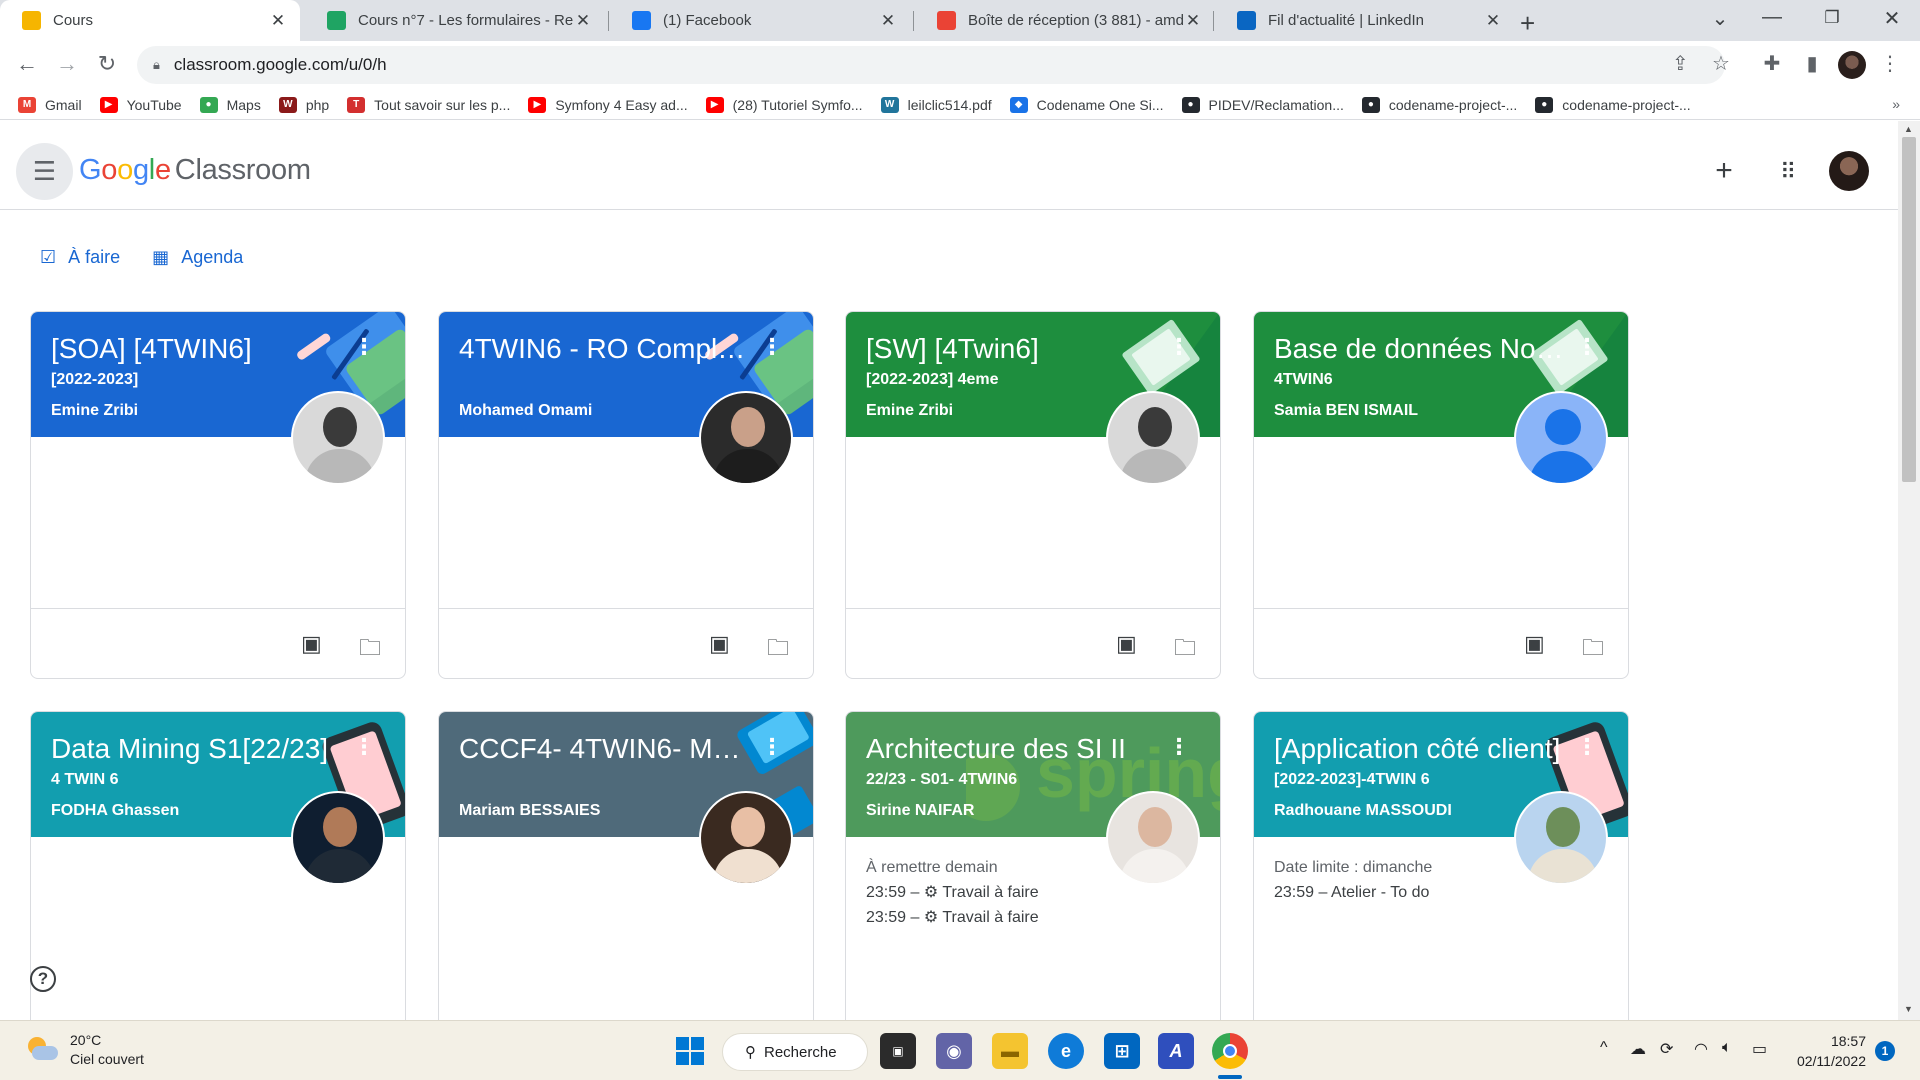 The image size is (1920, 1080). I want to click on notification-badge: 1, so click(1885, 1051).